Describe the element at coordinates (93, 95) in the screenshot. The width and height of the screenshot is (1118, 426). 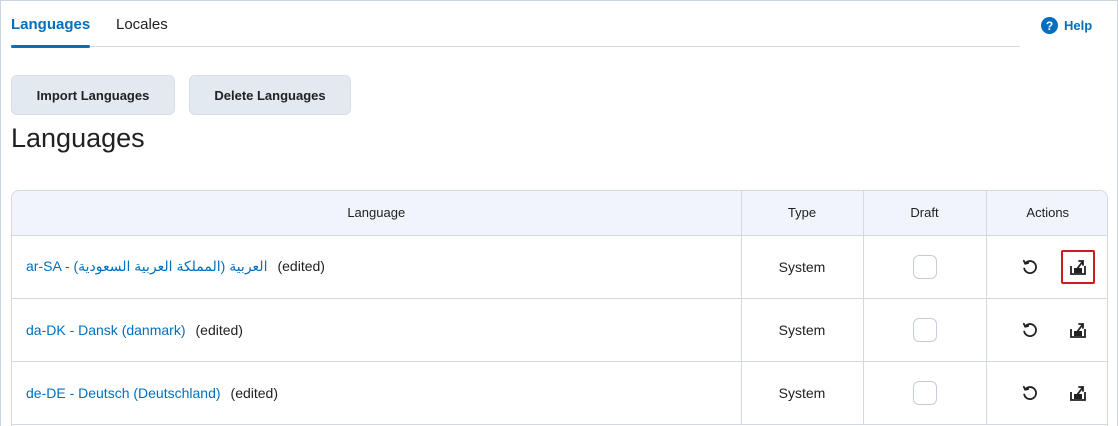
I see `import-languages-button: Import Languages` at that location.